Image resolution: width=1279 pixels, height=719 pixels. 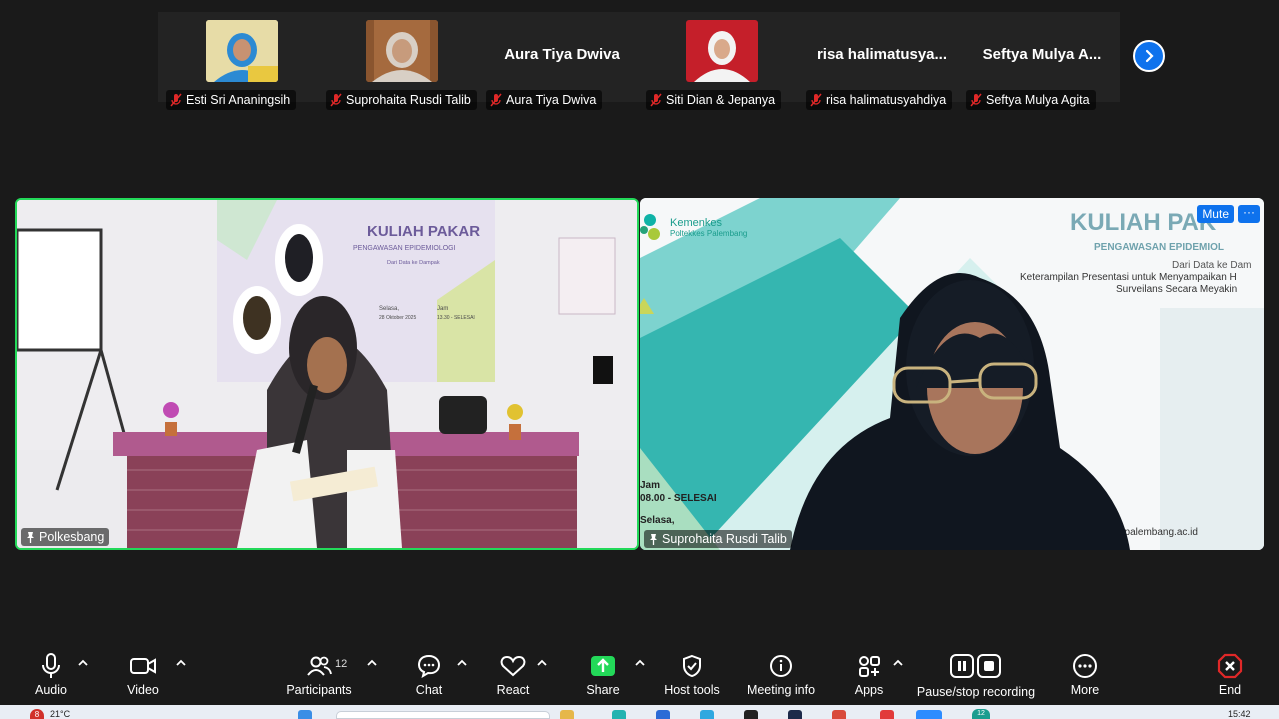 What do you see at coordinates (869, 690) in the screenshot?
I see `apps-label: Apps` at bounding box center [869, 690].